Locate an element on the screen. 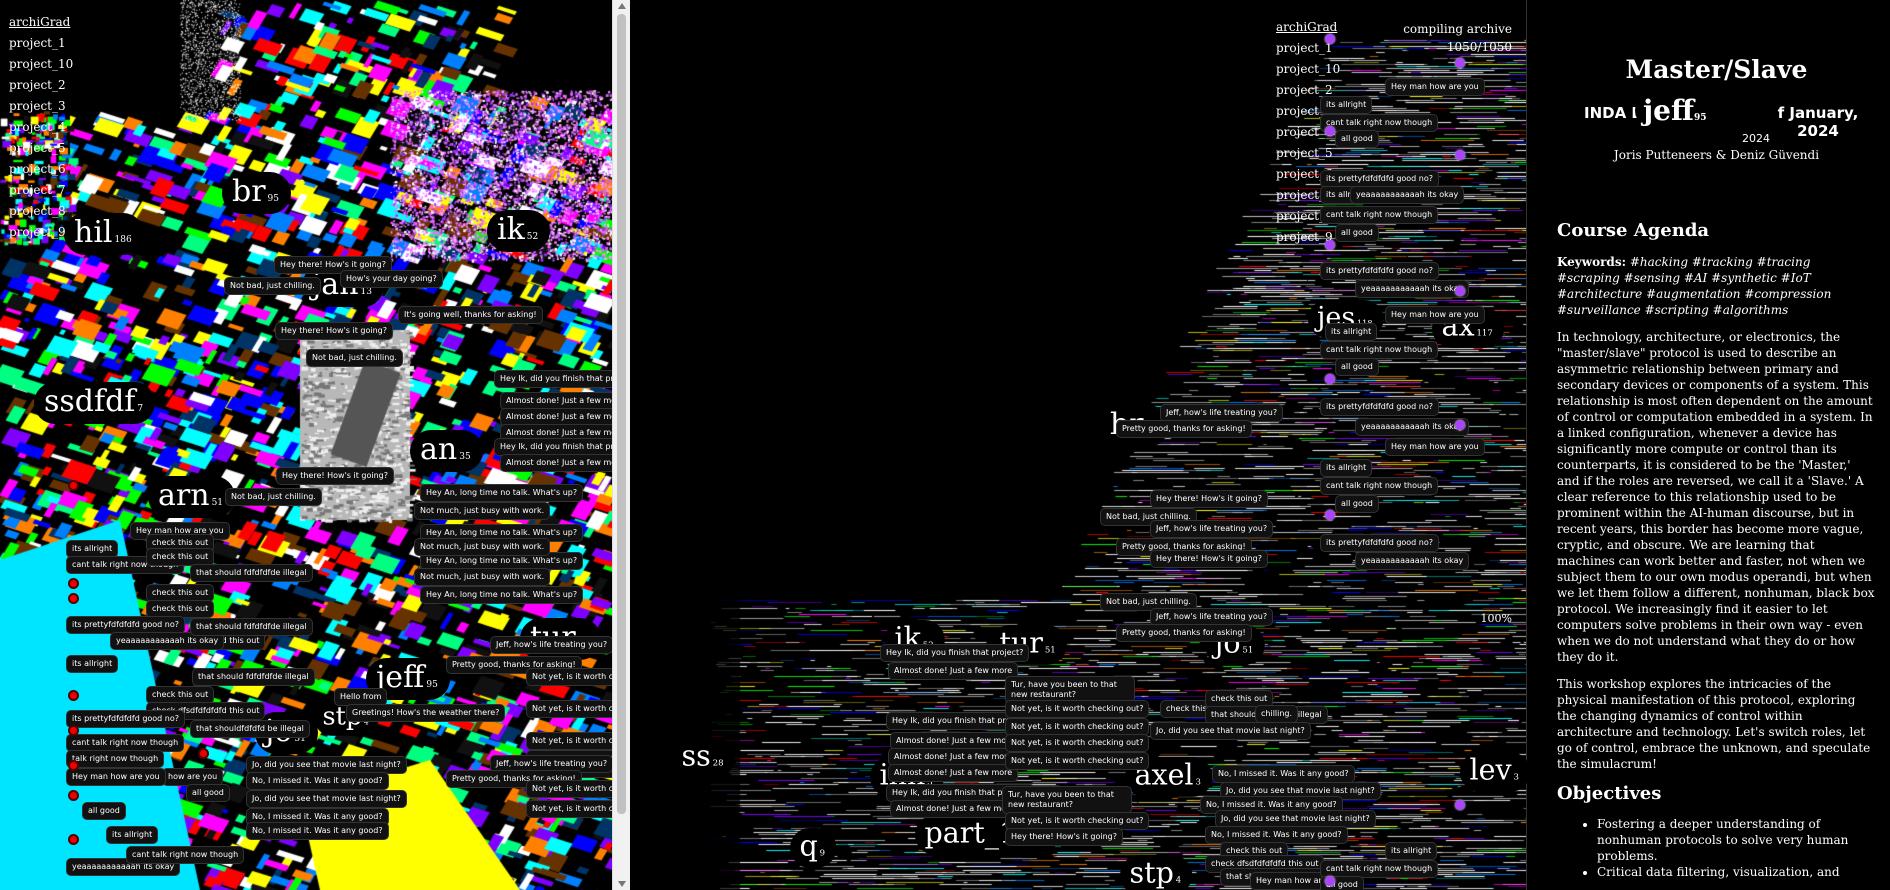  graph-node: ssdfdf 7 is located at coordinates (95, 403).